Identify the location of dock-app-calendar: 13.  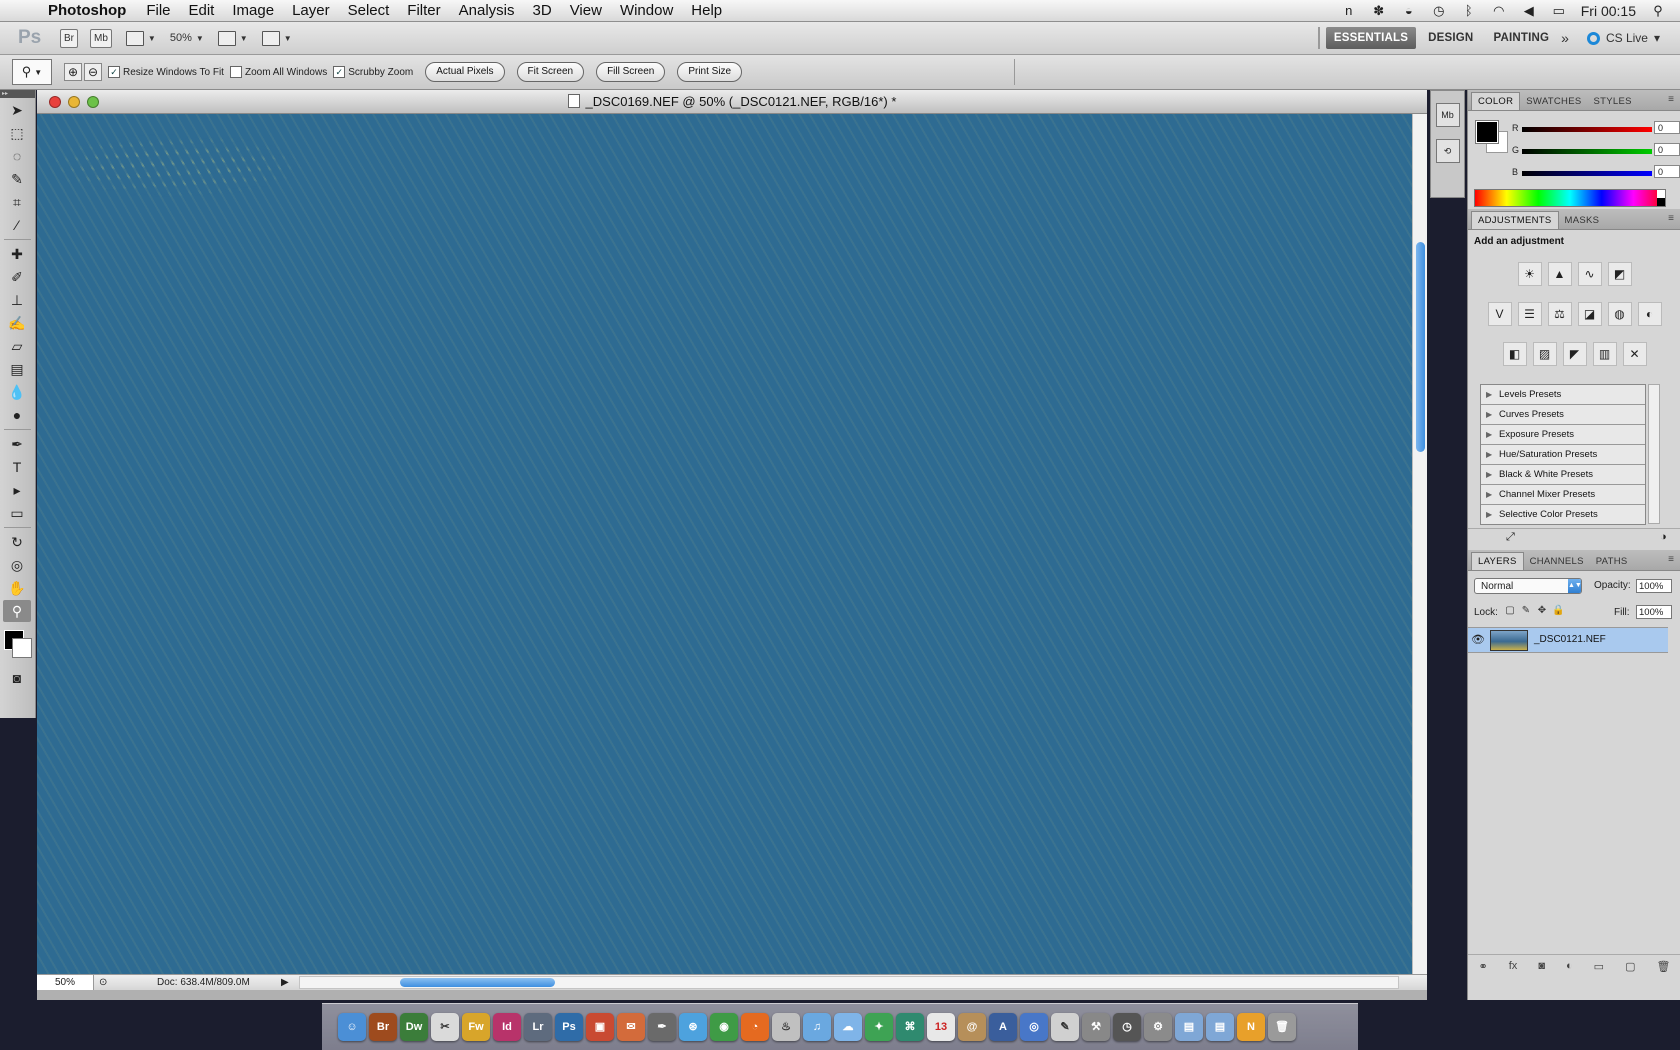
(941, 1027).